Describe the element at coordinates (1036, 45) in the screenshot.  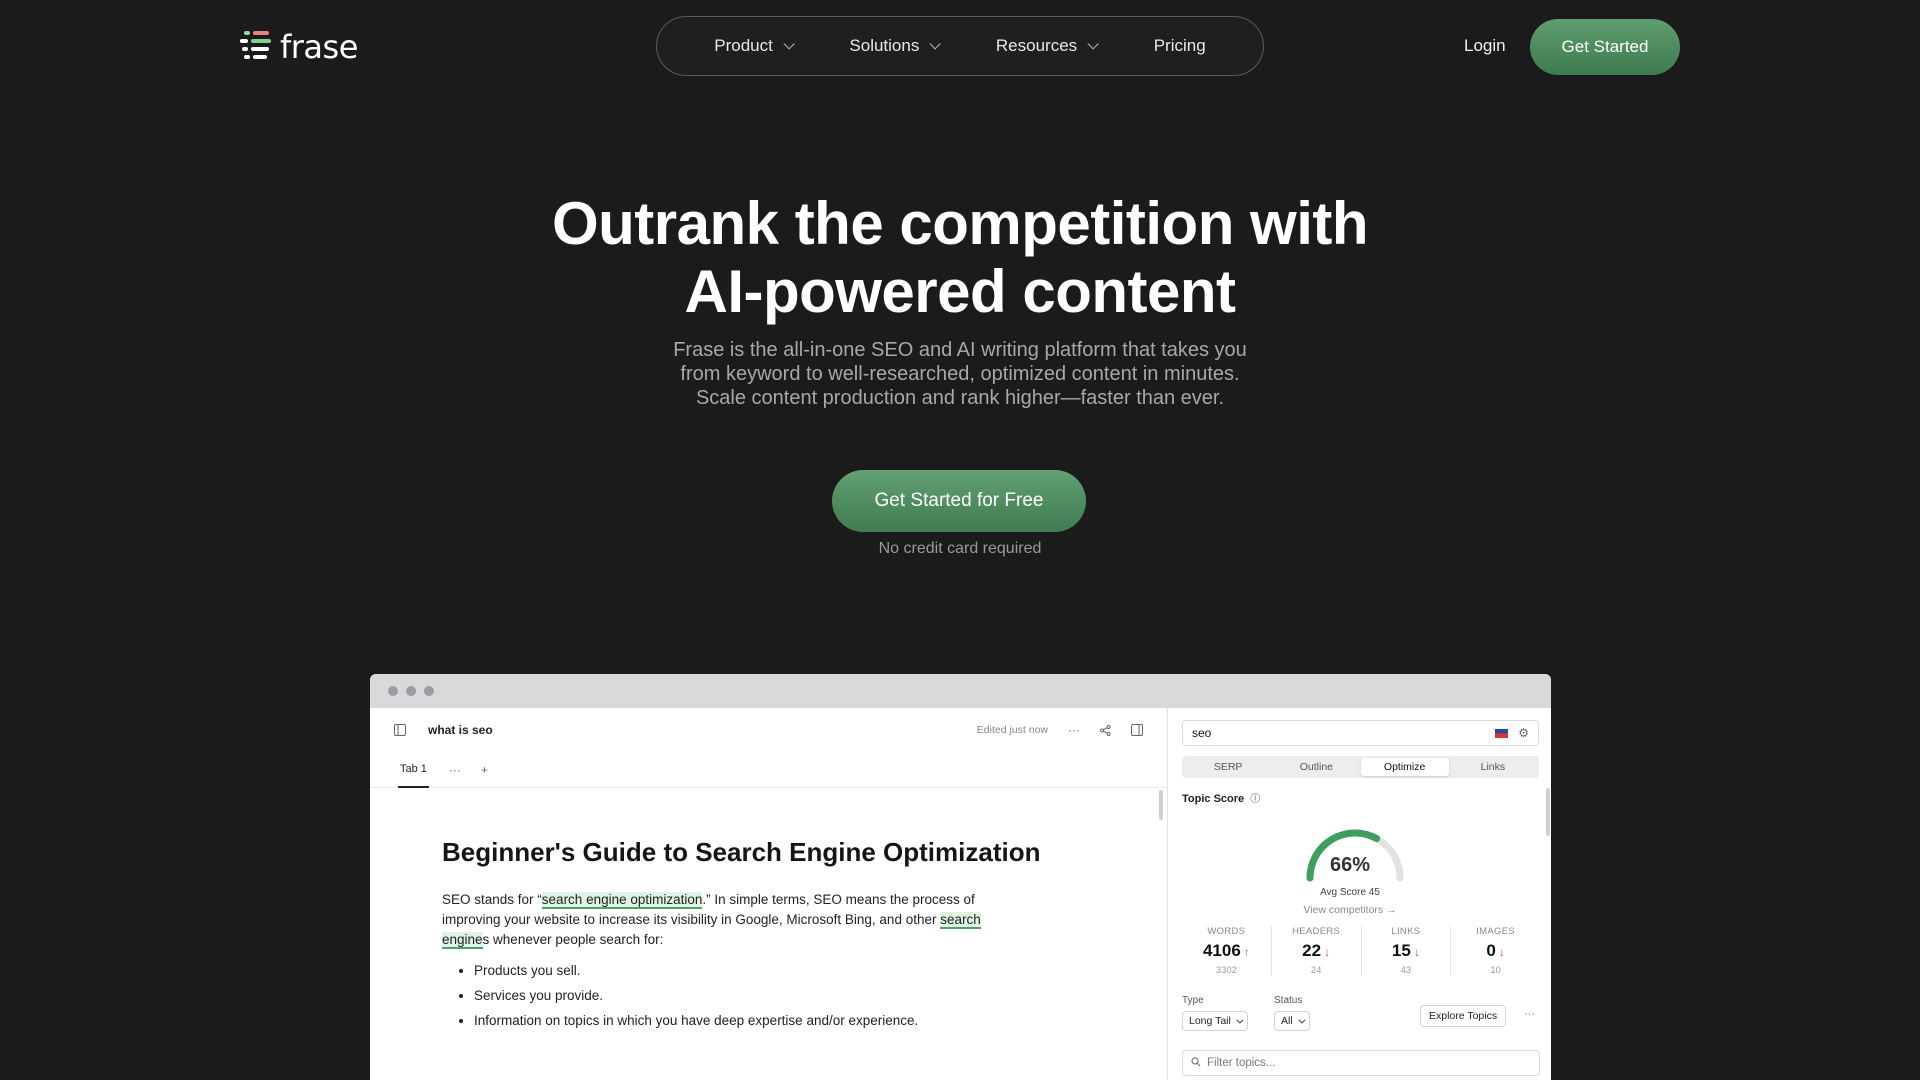
I see `nav-label: Resources` at that location.